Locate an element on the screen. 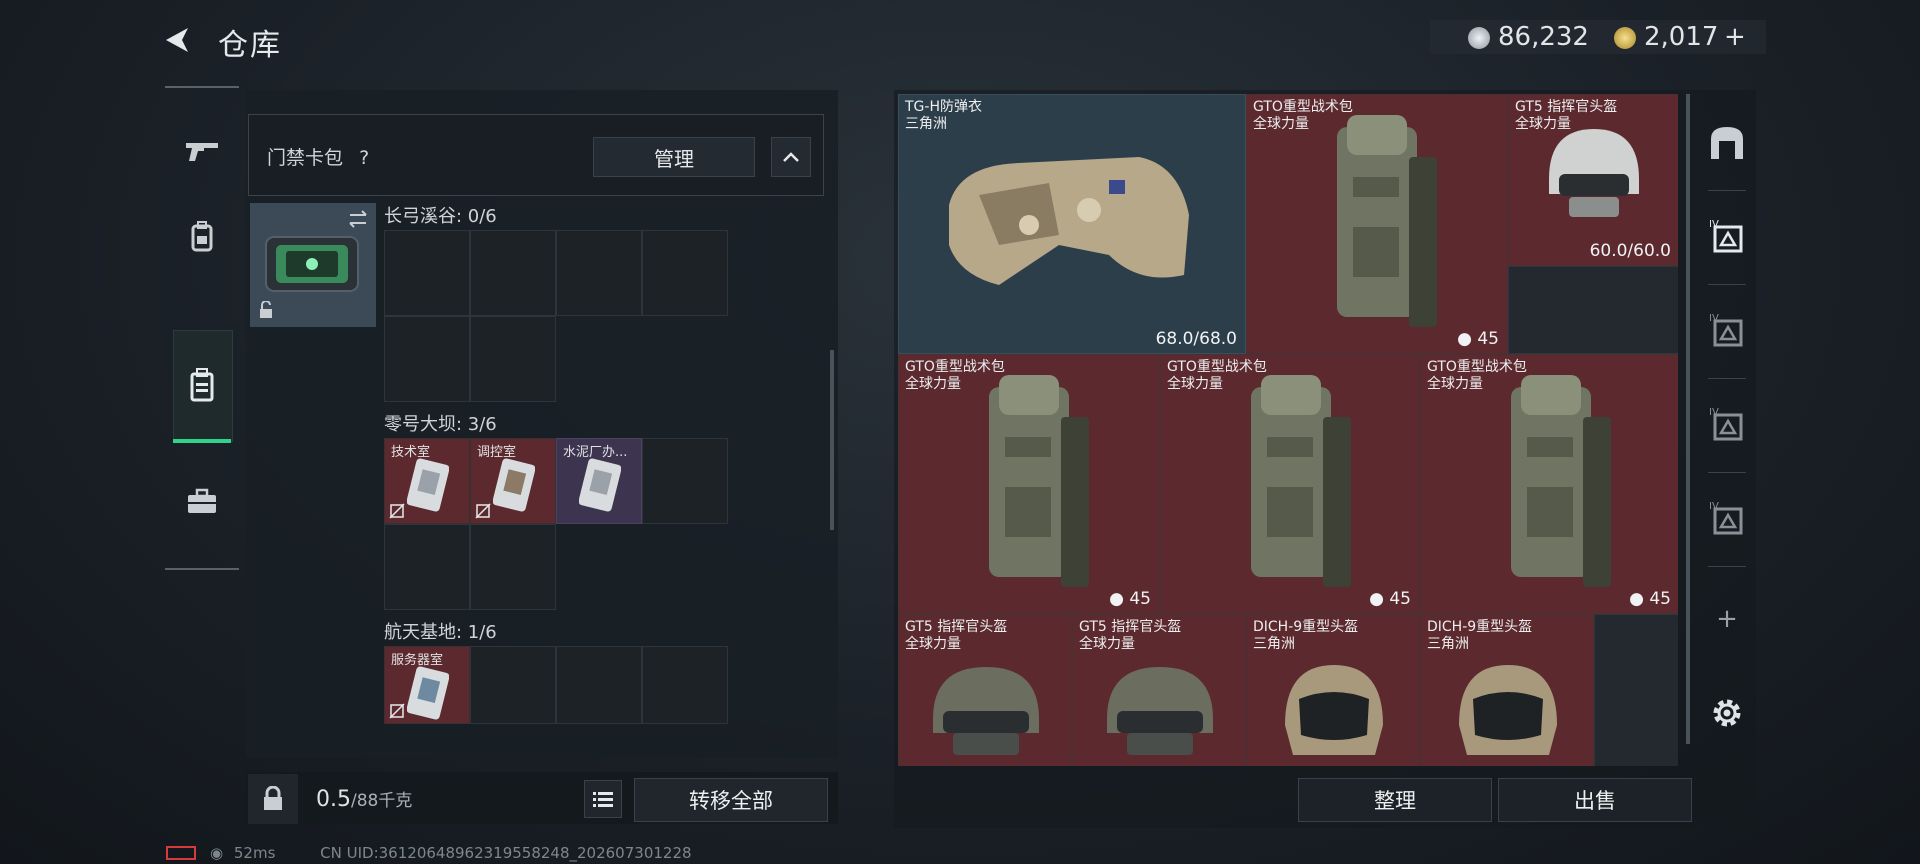 The width and height of the screenshot is (1920, 864). keycard-scrollbar is located at coordinates (832, 440).